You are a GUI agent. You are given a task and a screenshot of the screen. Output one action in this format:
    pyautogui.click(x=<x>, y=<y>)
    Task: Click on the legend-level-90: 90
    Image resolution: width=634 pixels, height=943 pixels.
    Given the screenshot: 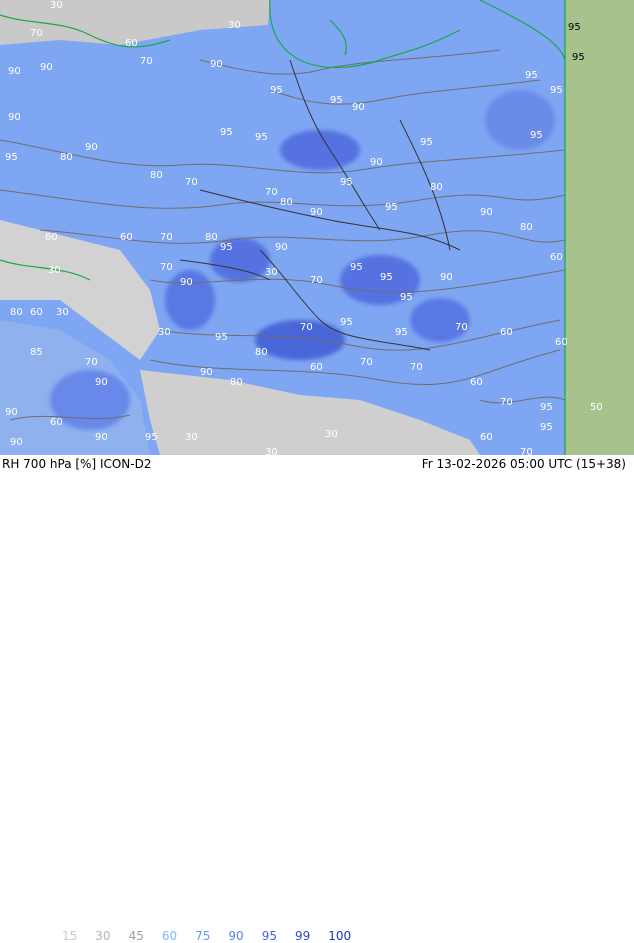 What is the action you would take?
    pyautogui.click(x=236, y=936)
    